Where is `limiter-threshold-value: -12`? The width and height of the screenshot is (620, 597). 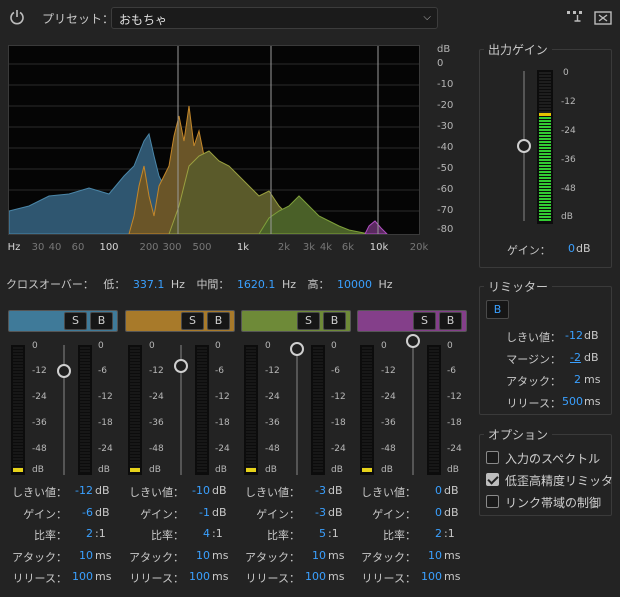
limiter-threshold-value: -12 is located at coordinates (574, 335).